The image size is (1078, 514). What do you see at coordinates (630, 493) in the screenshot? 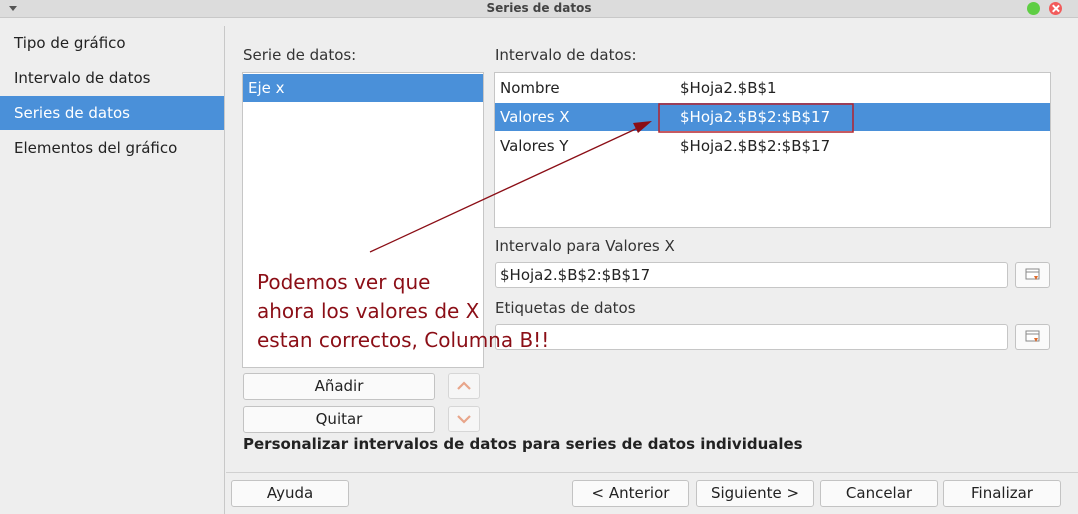
I see `back-button: < Anterior` at bounding box center [630, 493].